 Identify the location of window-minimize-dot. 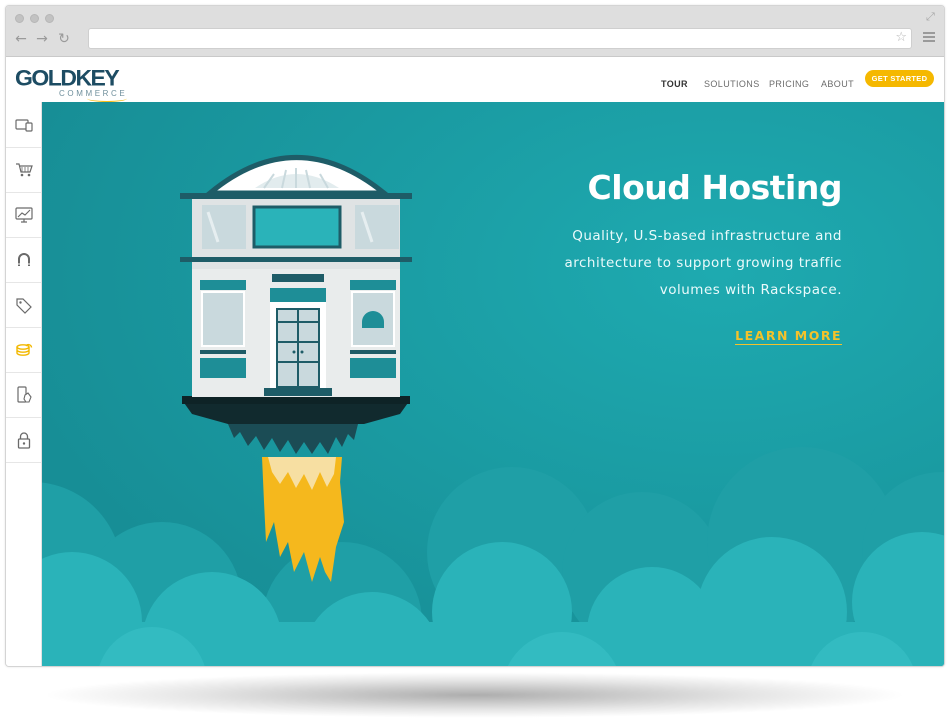
(34, 18).